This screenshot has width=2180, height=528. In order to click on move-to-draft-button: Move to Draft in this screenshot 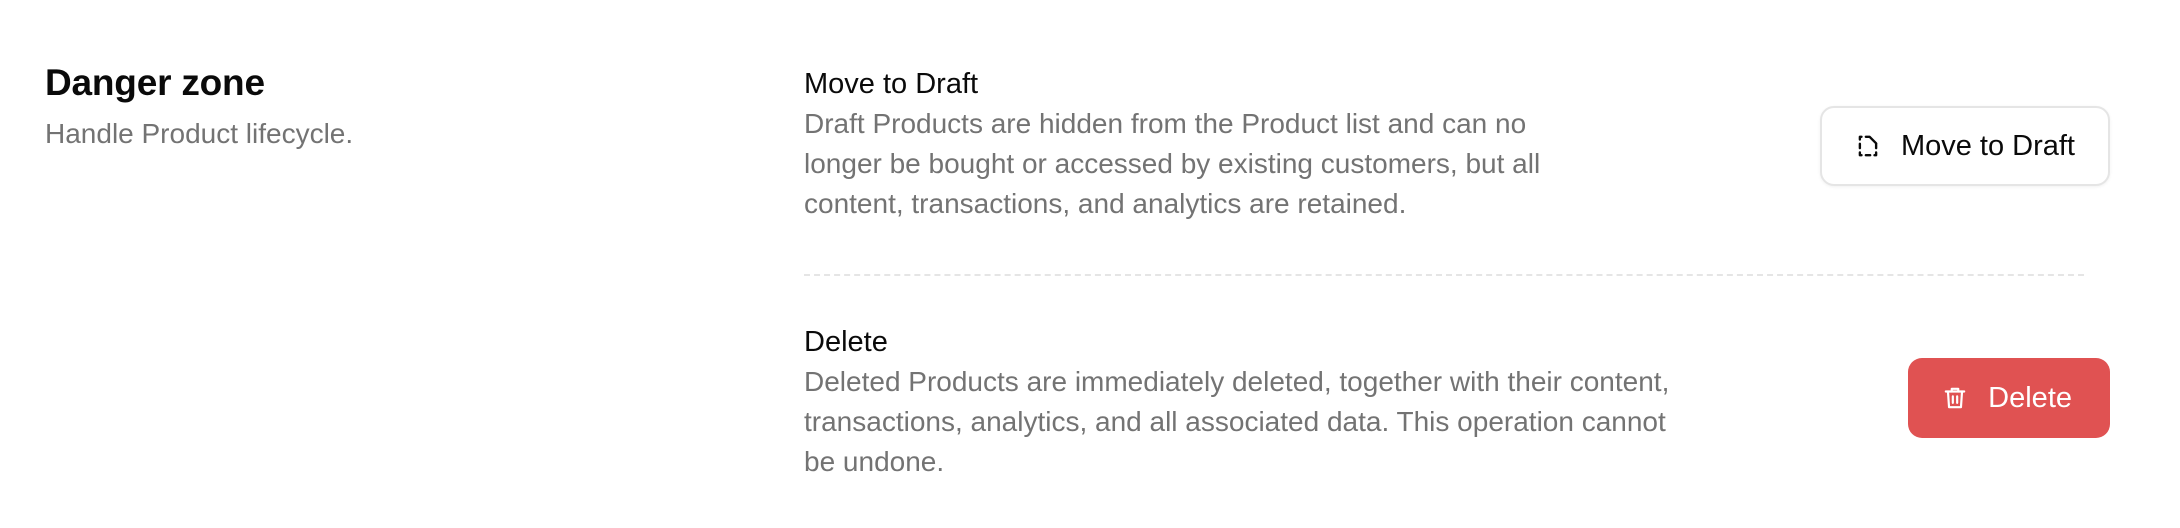, I will do `click(1964, 146)`.